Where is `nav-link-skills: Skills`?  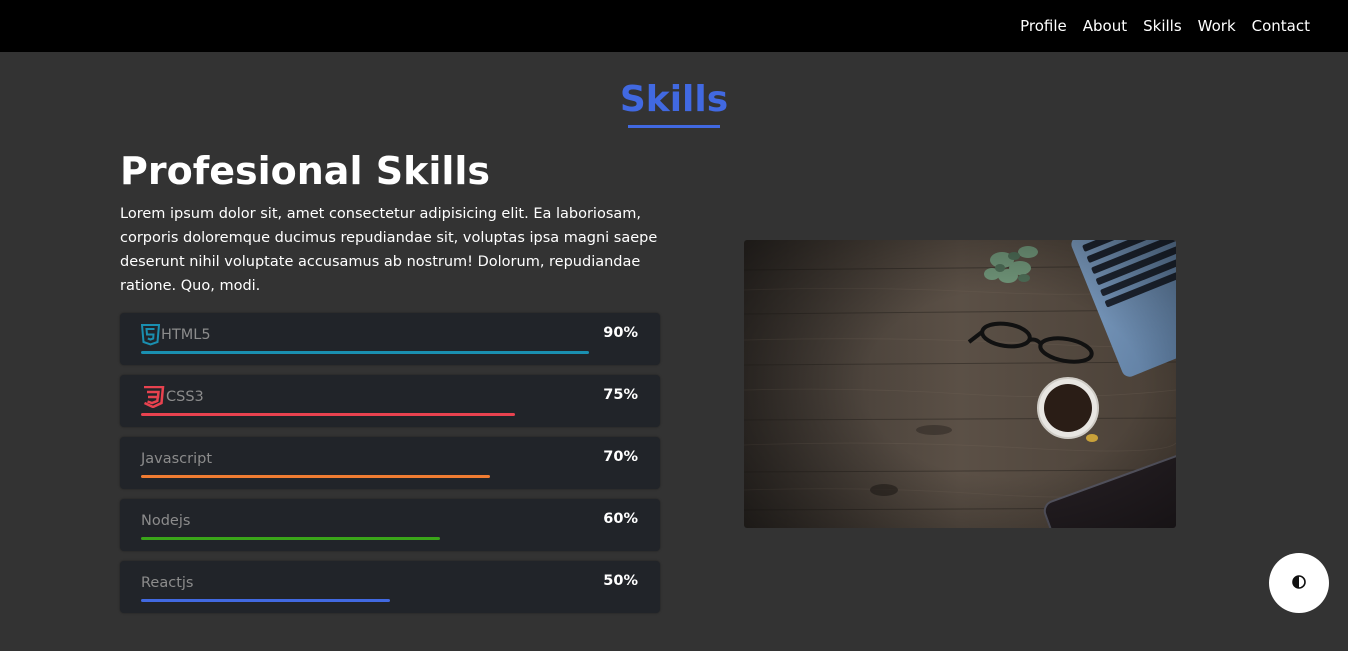 nav-link-skills: Skills is located at coordinates (1162, 26).